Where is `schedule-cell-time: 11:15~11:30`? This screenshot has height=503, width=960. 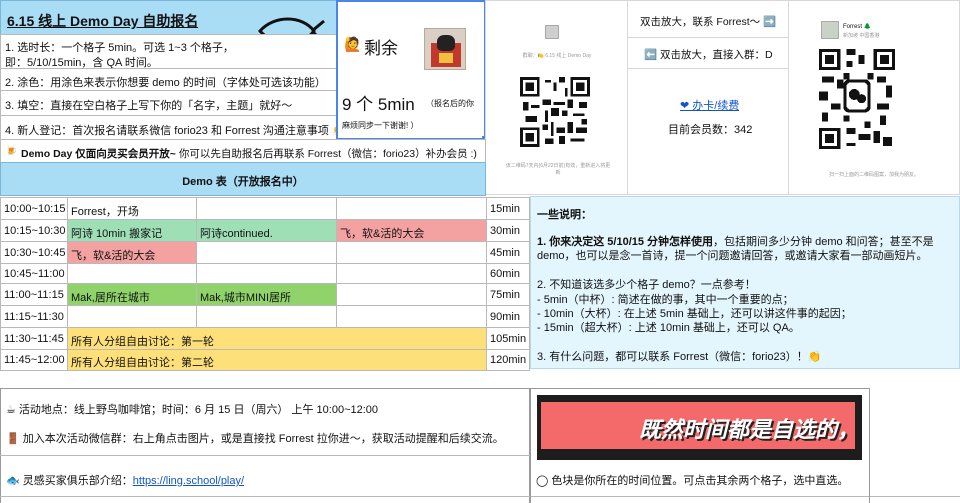
schedule-cell-time: 11:15~11:30 is located at coordinates (34, 316).